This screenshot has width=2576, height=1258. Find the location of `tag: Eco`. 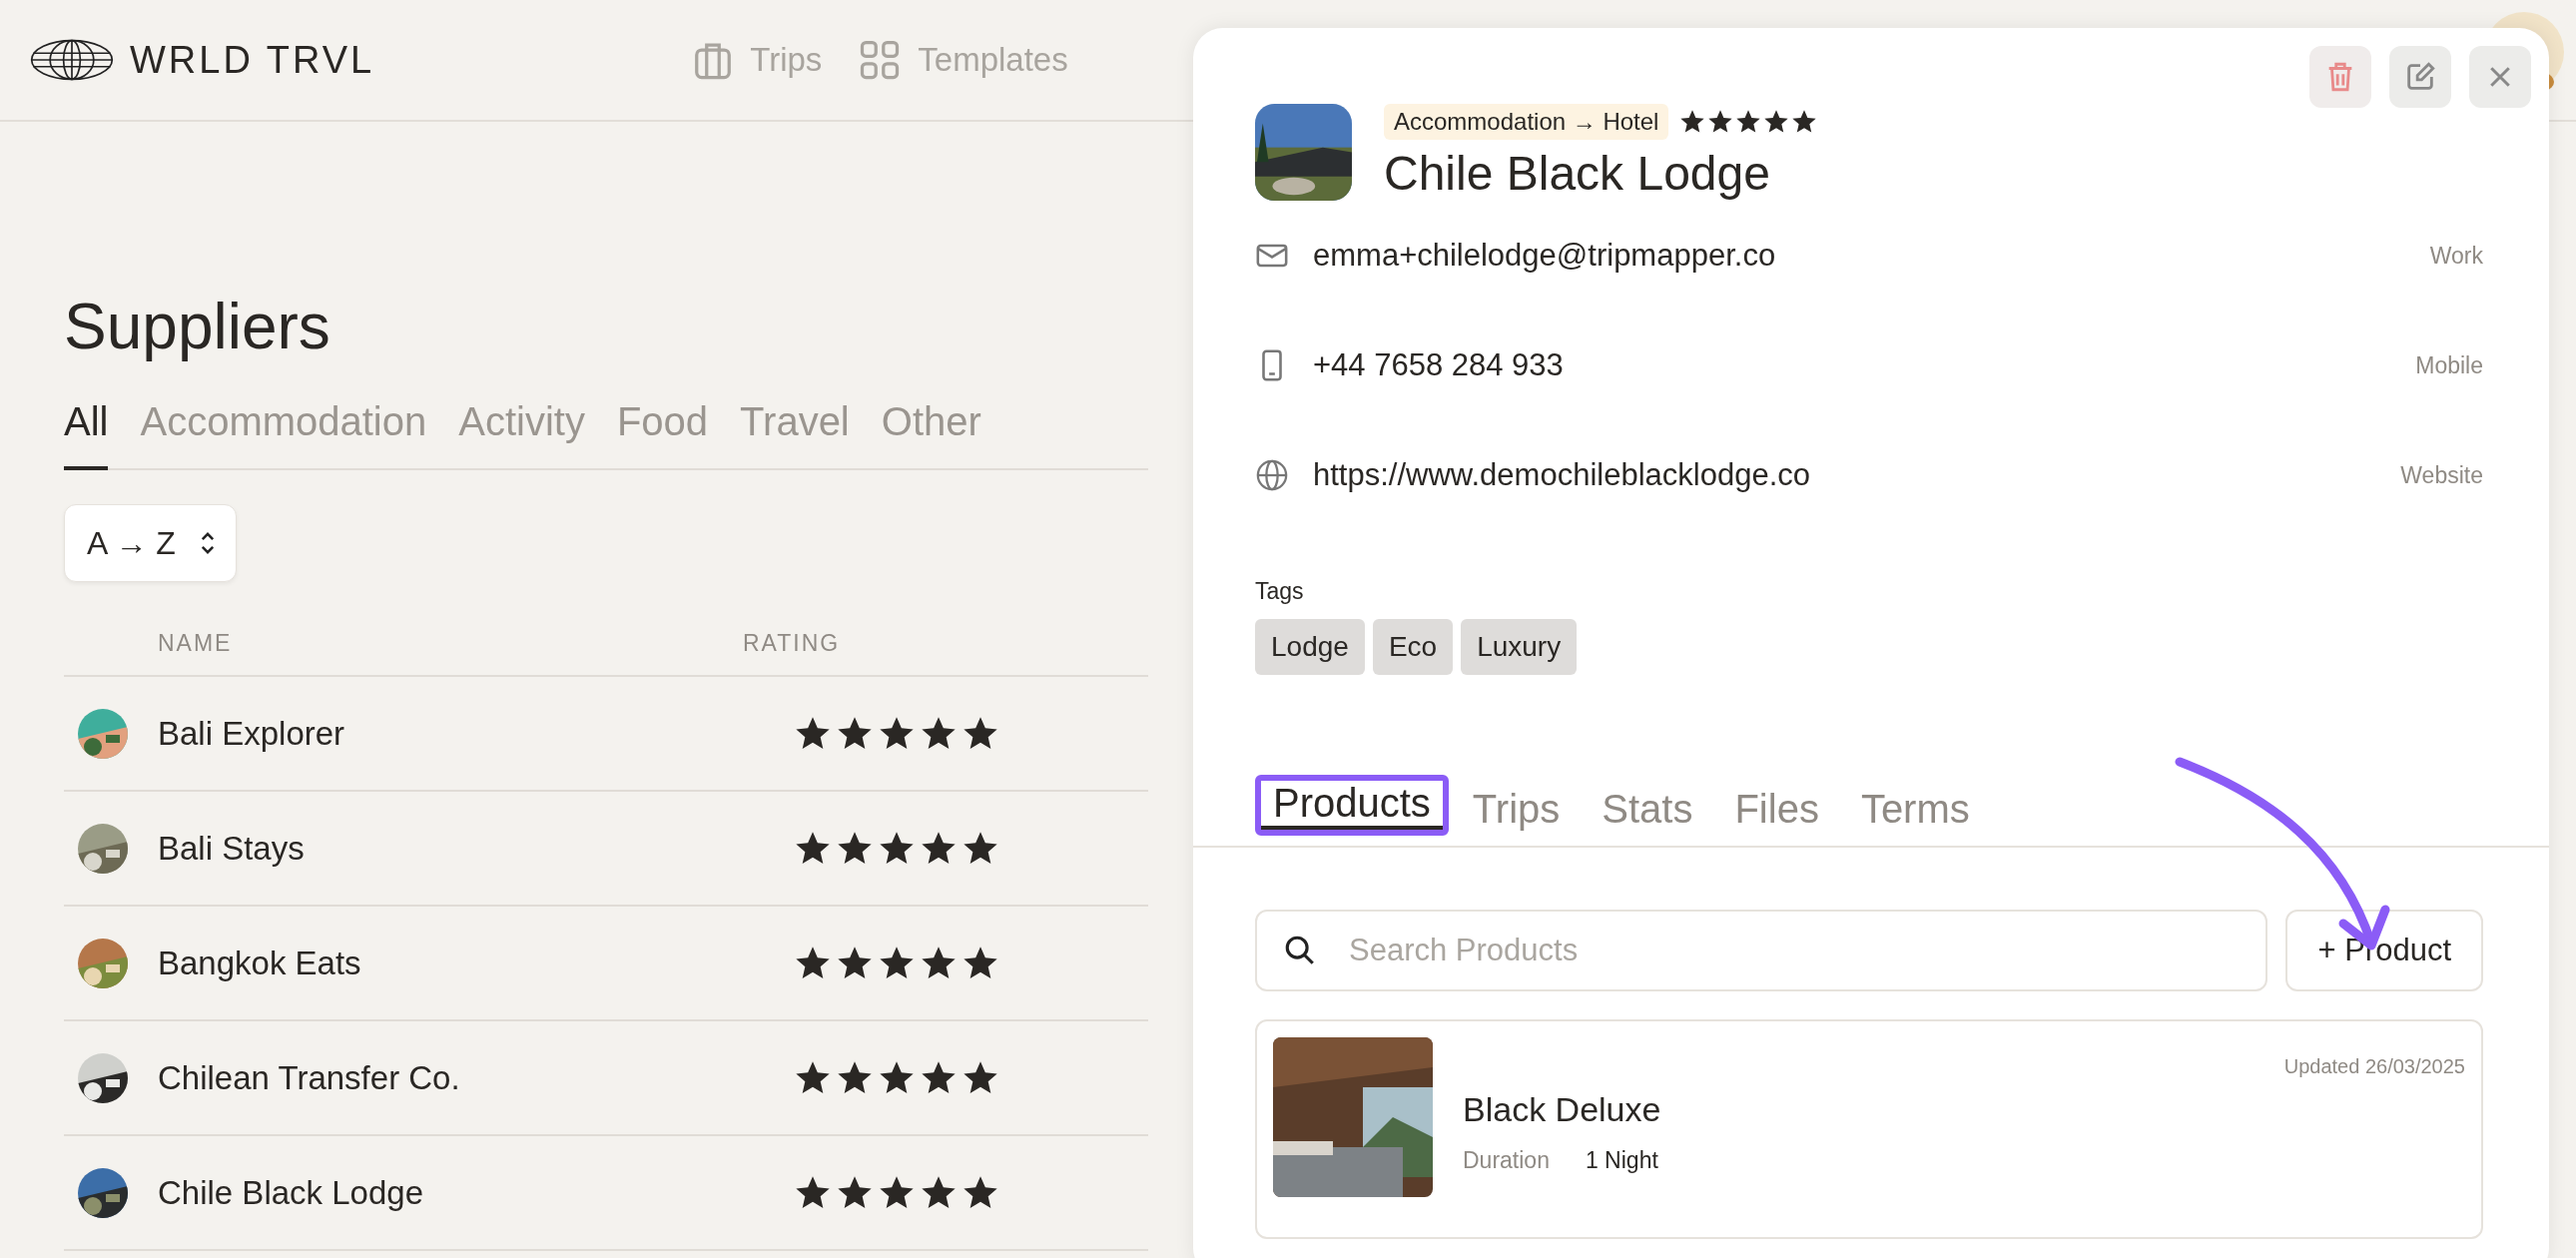

tag: Eco is located at coordinates (1413, 647).